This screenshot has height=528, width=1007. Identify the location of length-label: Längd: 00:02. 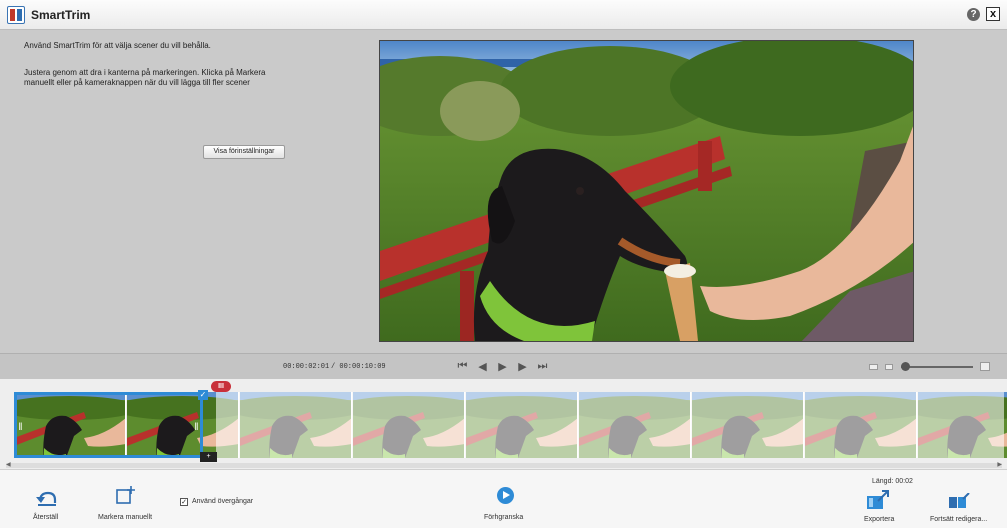
(892, 481).